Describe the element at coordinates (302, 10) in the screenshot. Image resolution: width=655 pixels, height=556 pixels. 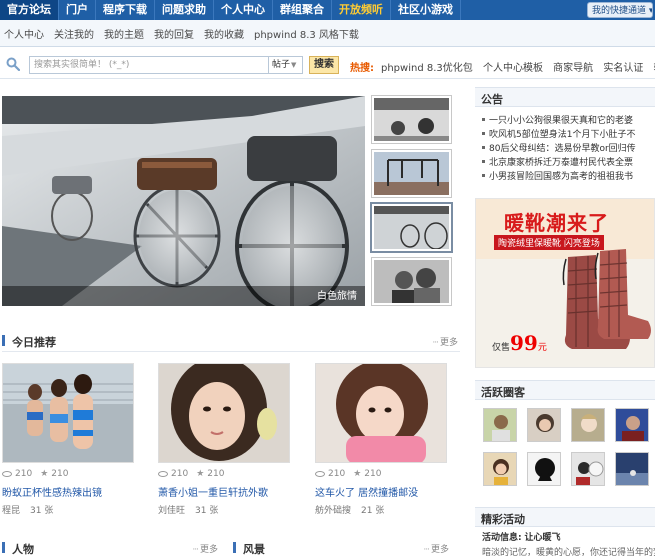
I see `nav-groups: 群组聚合` at that location.